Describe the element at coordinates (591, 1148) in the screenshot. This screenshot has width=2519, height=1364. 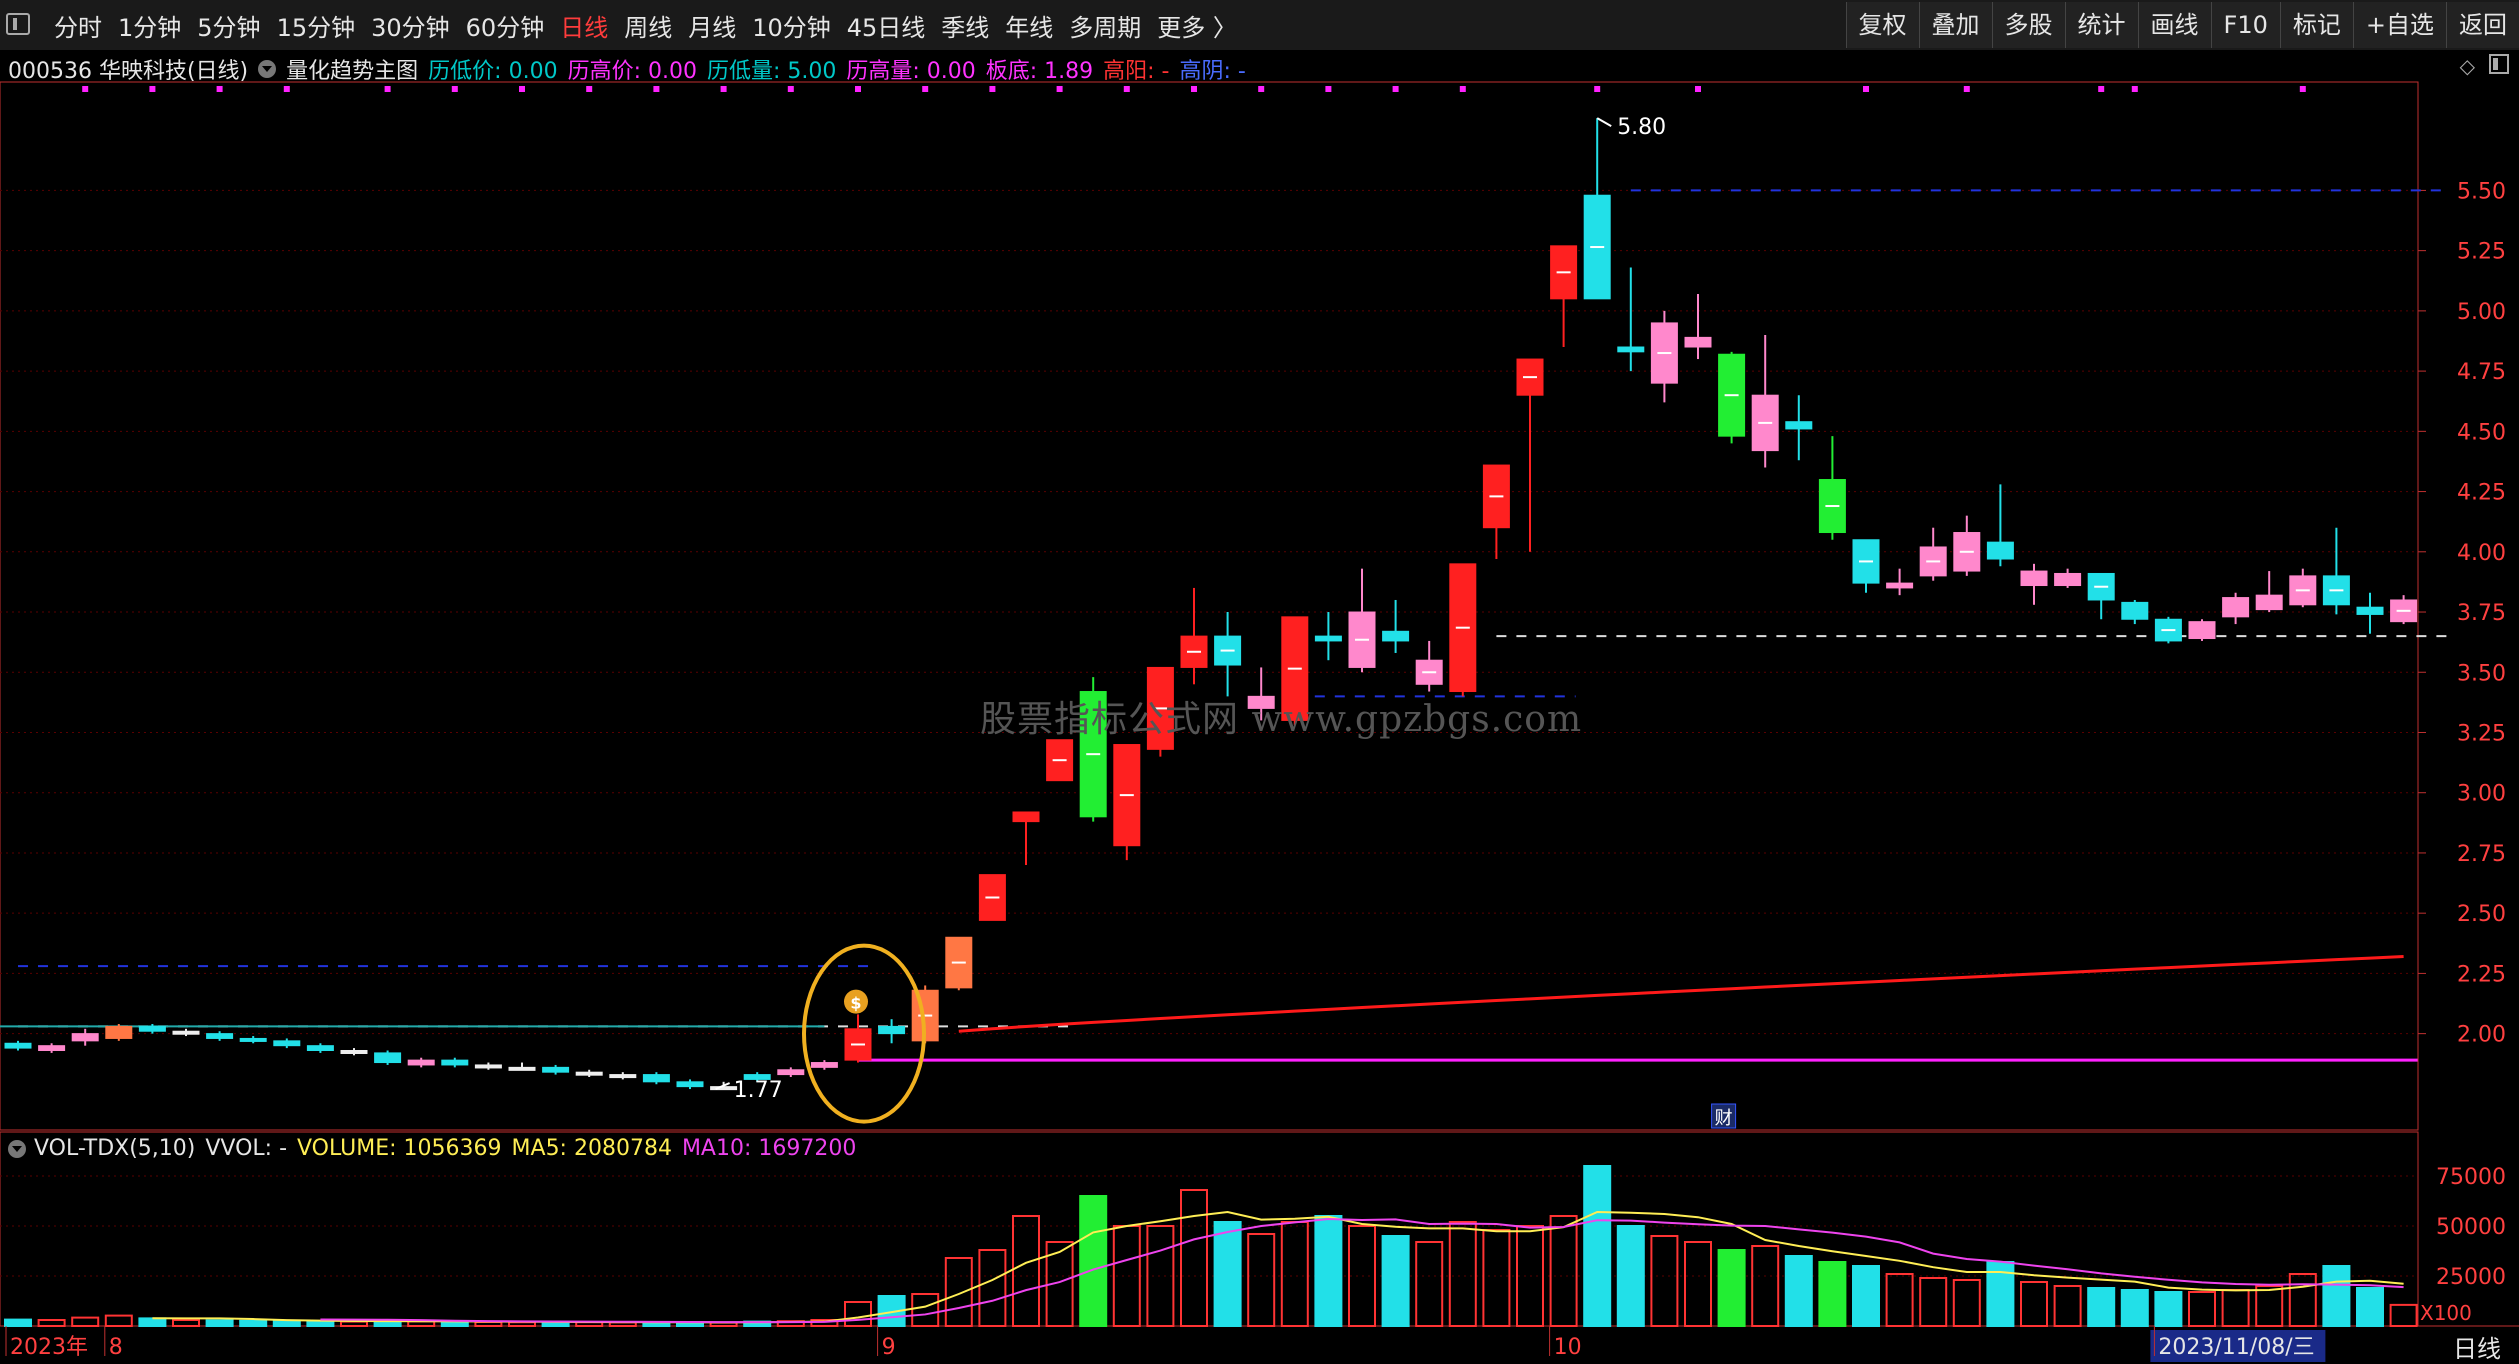
I see `ma5-value: MA5: 2080784` at that location.